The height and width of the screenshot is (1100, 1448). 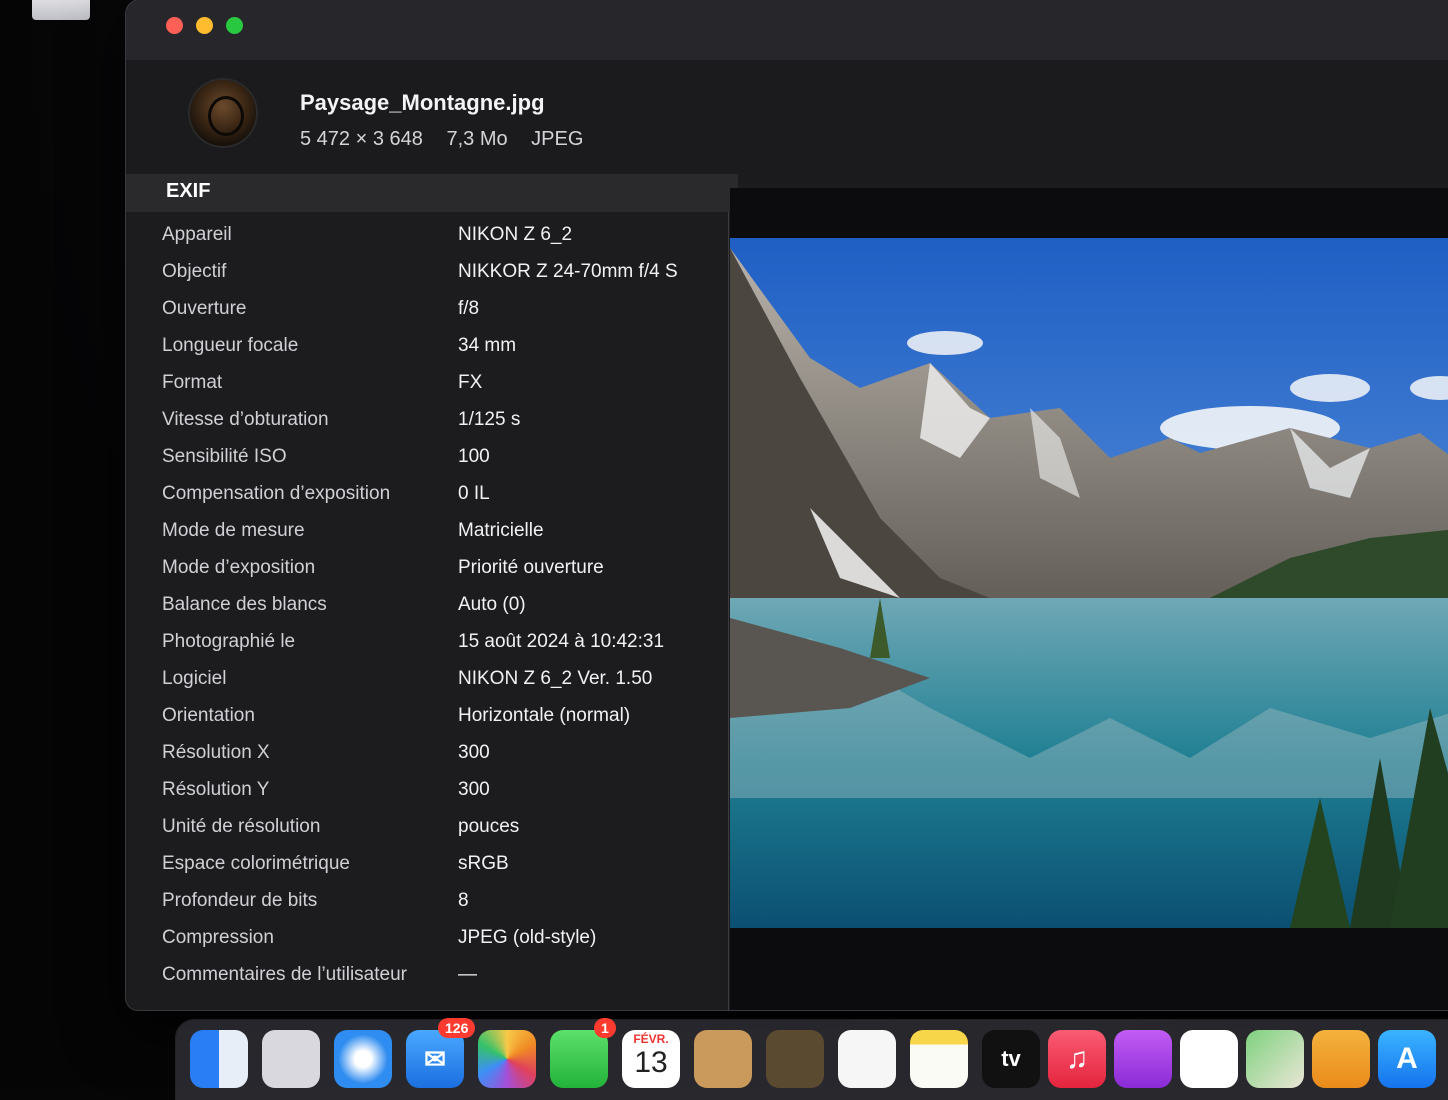 I want to click on exif-value: Auto (0), so click(x=492, y=604).